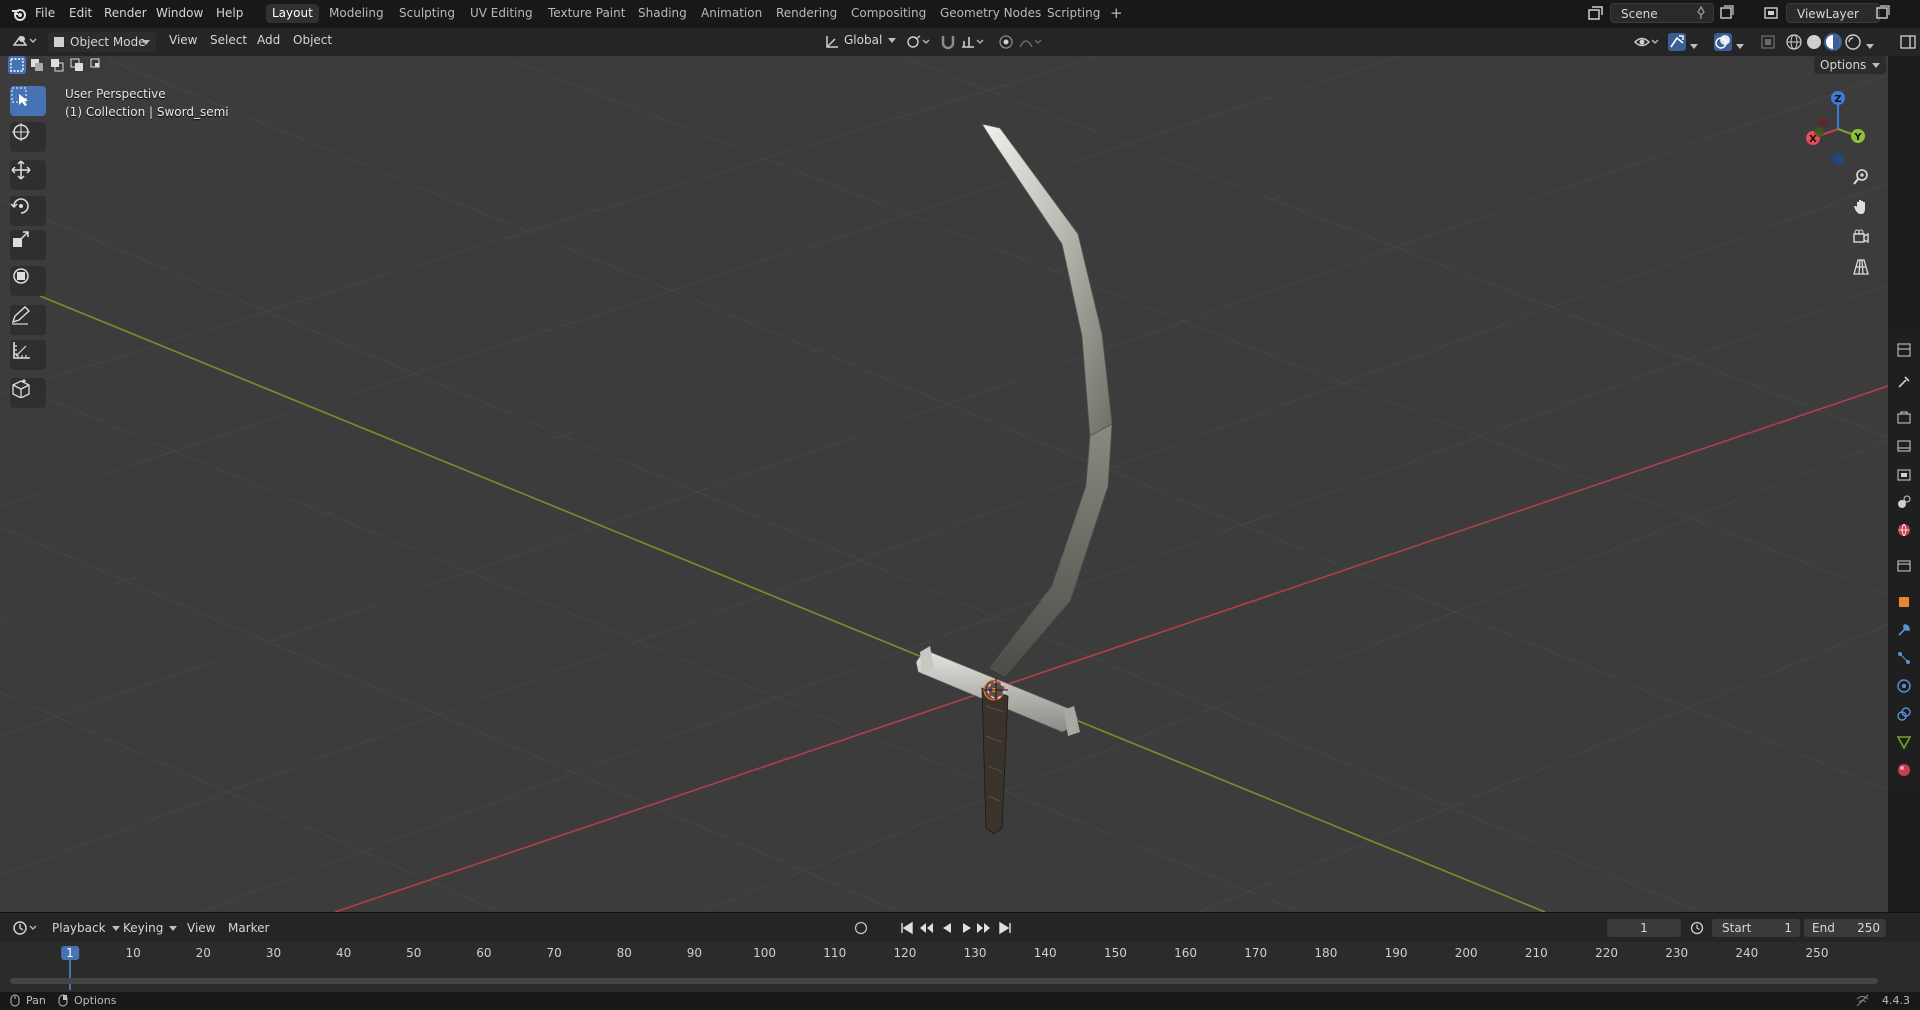  I want to click on gizmo-toggle-icon, so click(1677, 42).